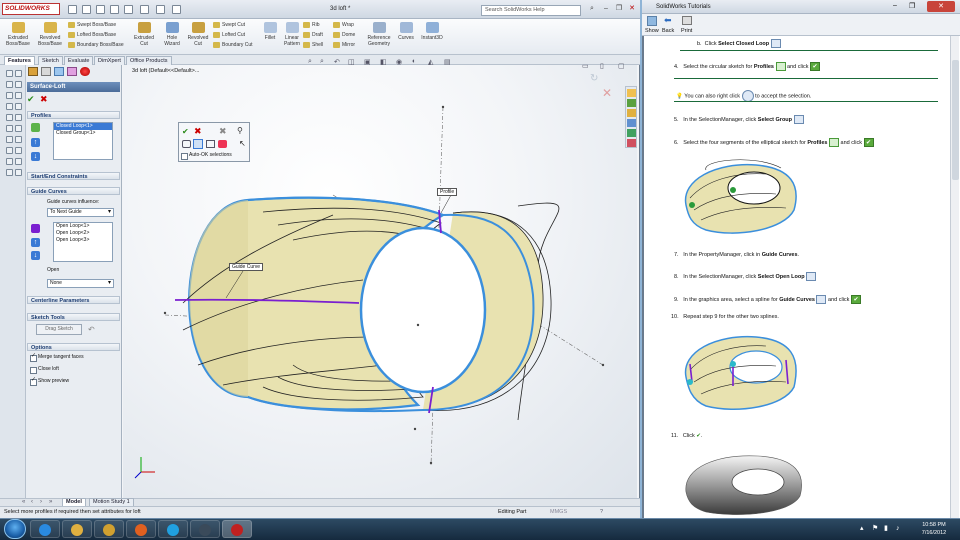  Describe the element at coordinates (531, 10) in the screenshot. I see `help-search-input: Search SolidWorks Help` at that location.